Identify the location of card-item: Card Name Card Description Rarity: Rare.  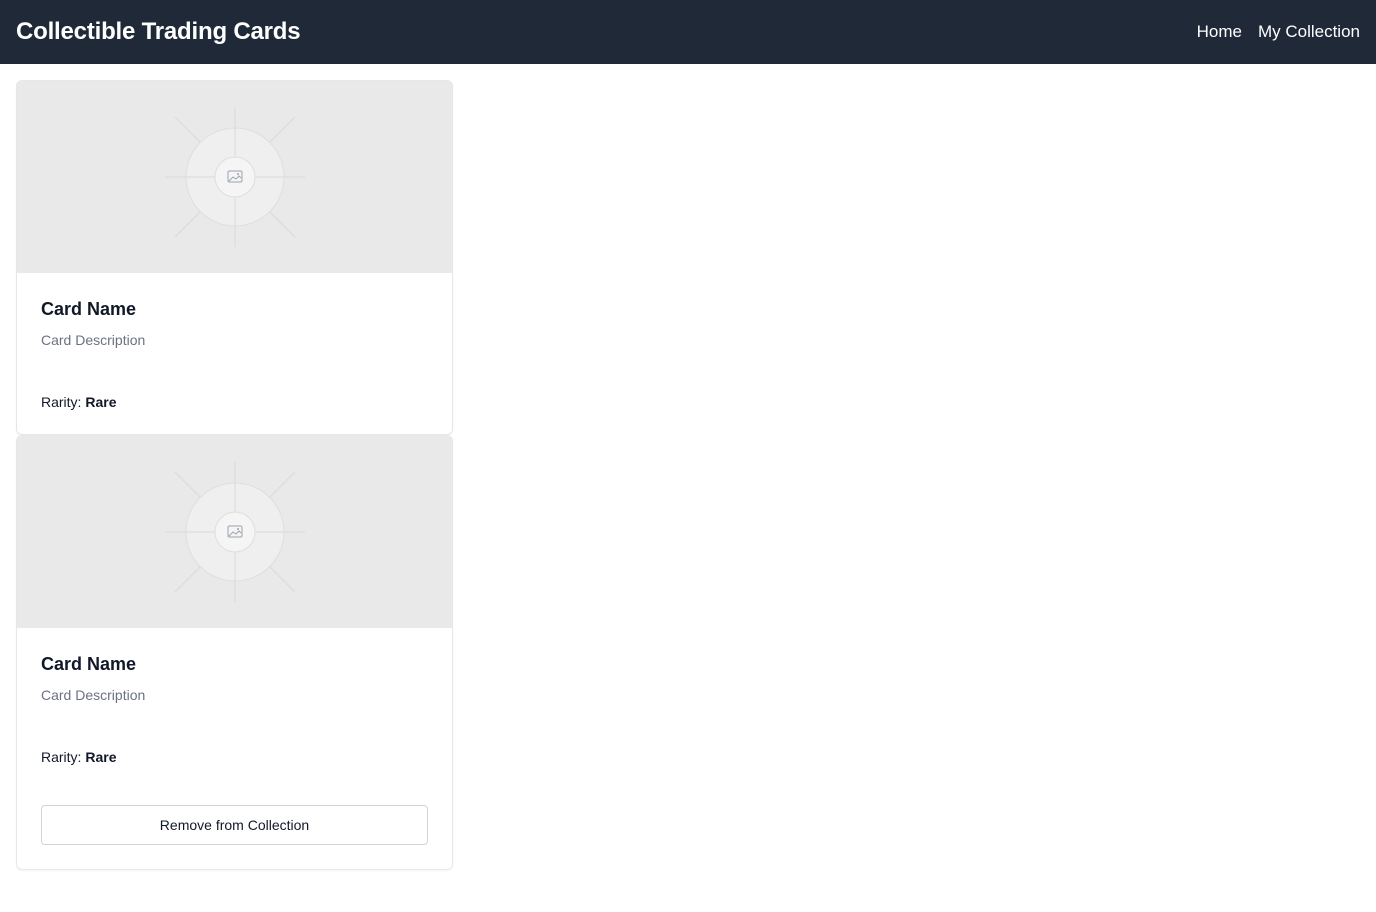
(234, 257).